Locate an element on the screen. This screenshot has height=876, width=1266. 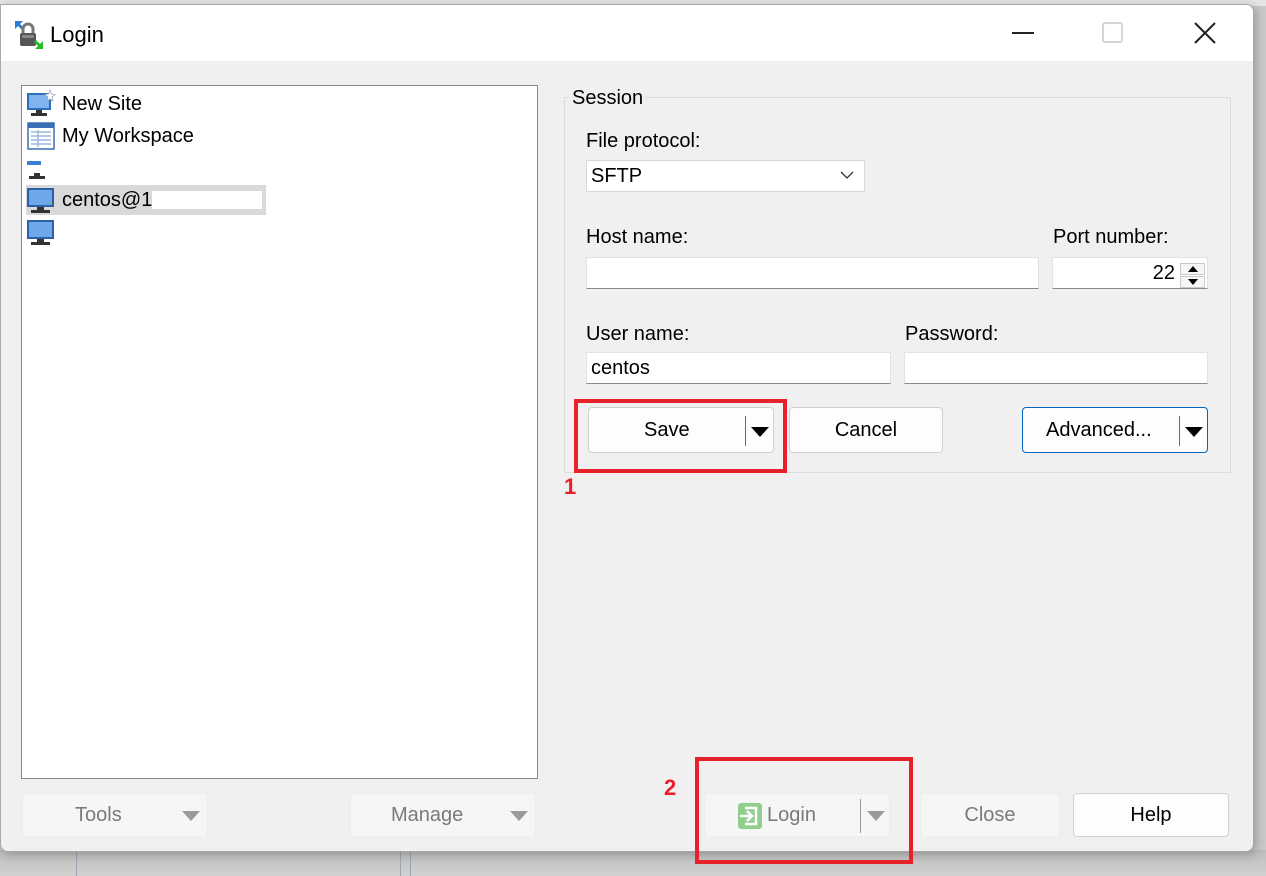
tree-item-centos-site: centos@1 is located at coordinates (146, 200).